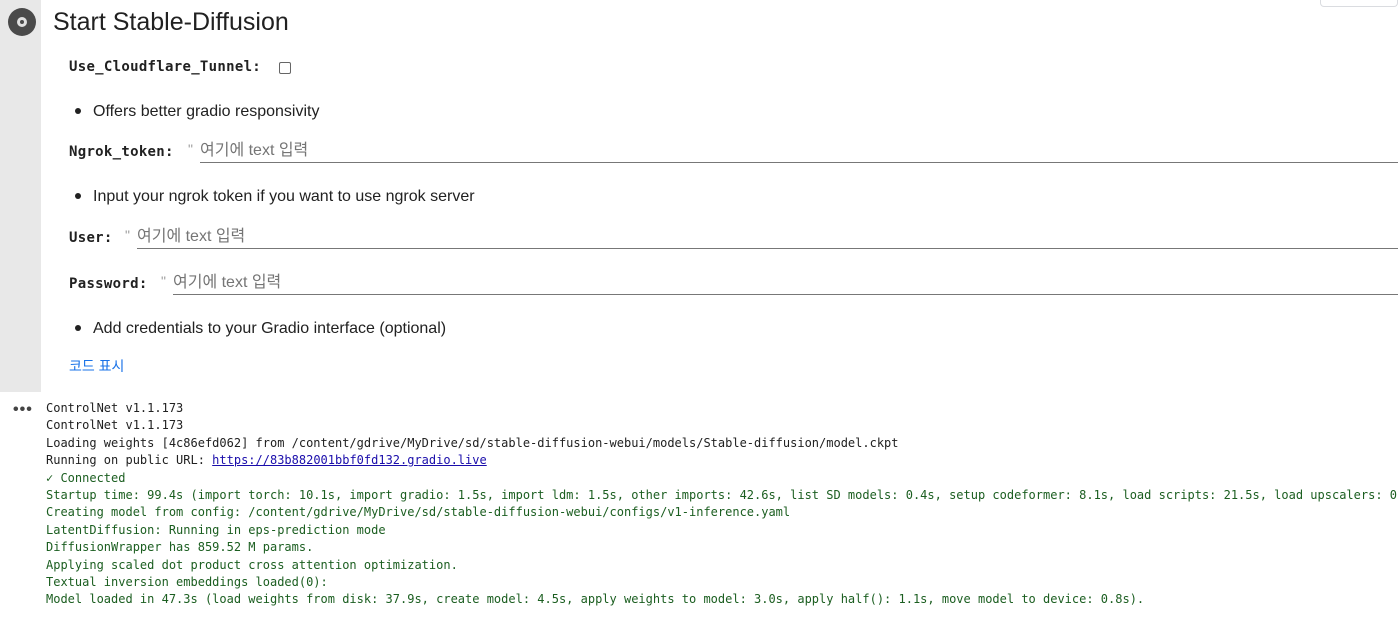 Image resolution: width=1398 pixels, height=630 pixels. I want to click on password-input, so click(785, 283).